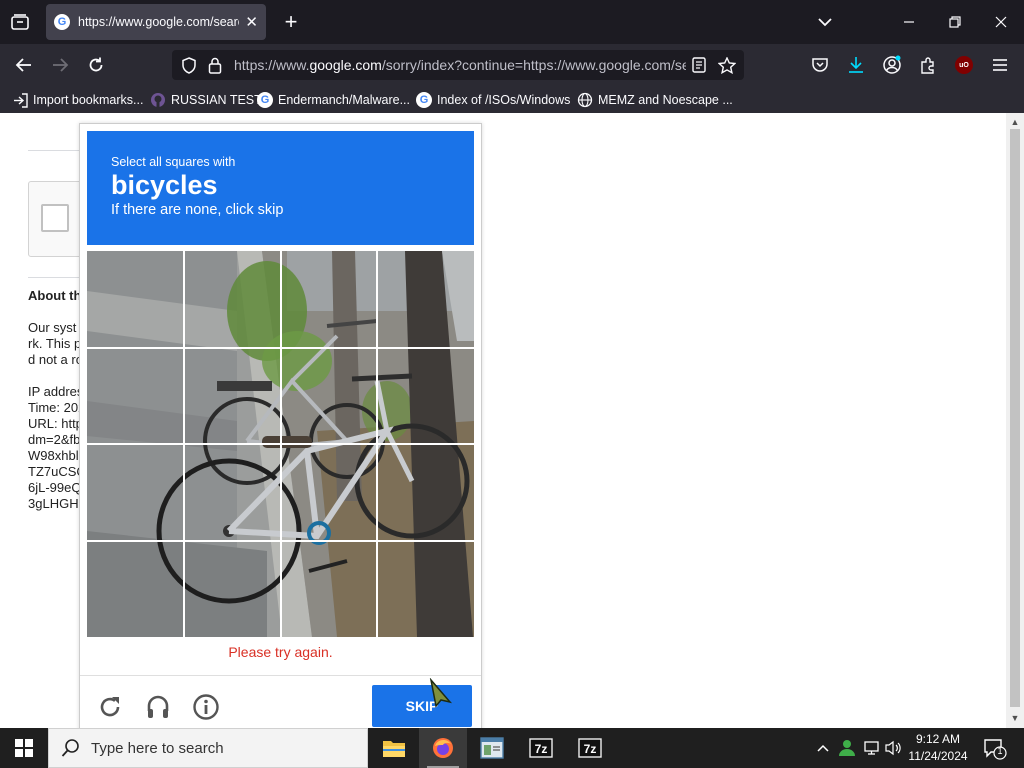 The width and height of the screenshot is (1024, 768). I want to click on google-g: G, so click(424, 100).